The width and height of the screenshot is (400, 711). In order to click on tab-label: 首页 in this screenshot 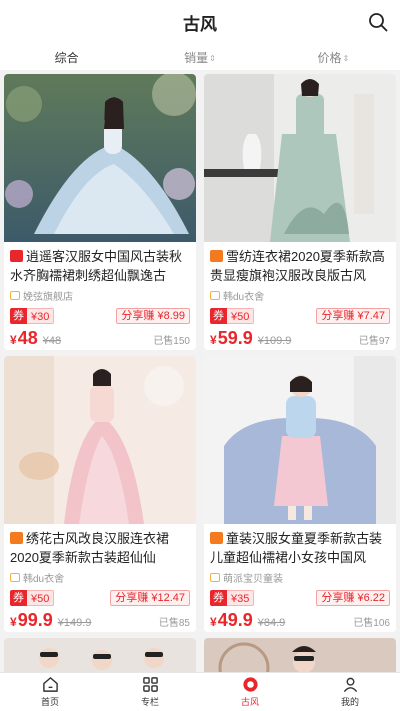, I will do `click(49, 702)`.